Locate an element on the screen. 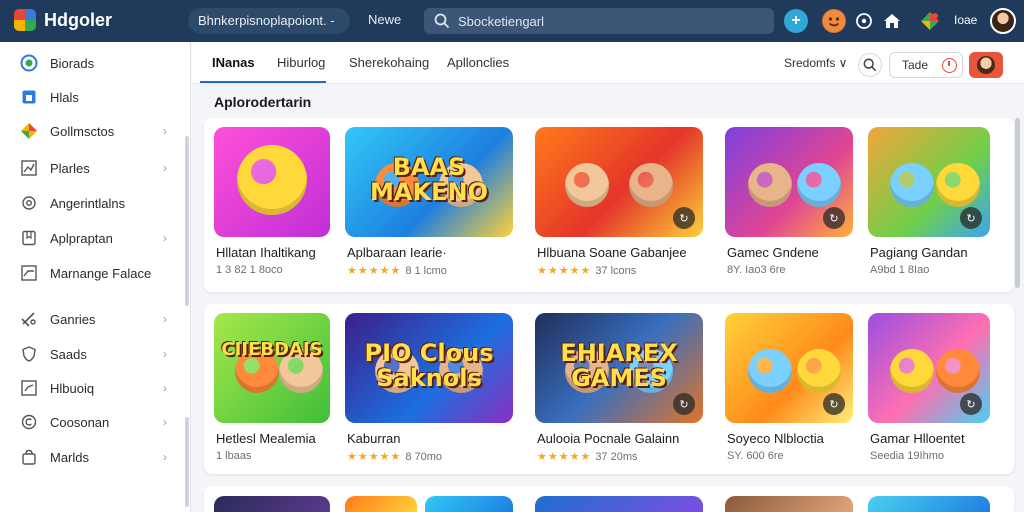 Image resolution: width=1024 pixels, height=512 pixels. filter-search-button is located at coordinates (870, 65).